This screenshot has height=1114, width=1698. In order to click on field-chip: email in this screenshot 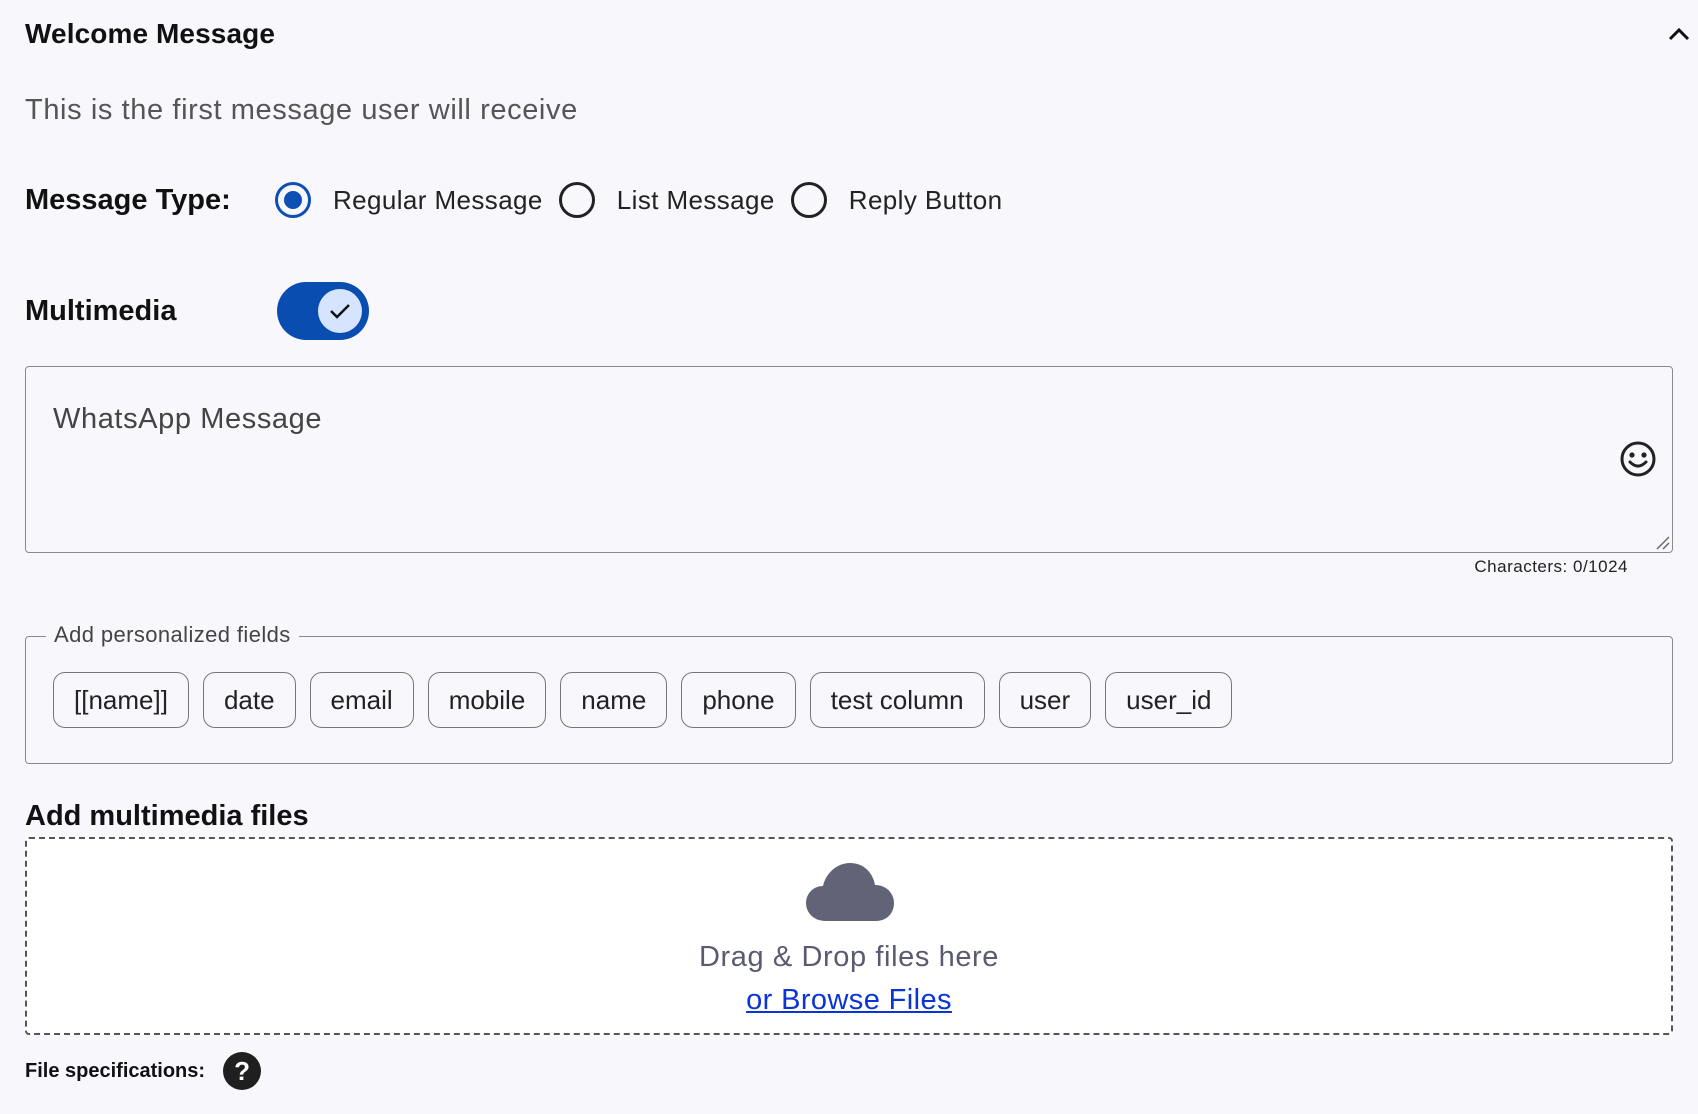, I will do `click(361, 700)`.